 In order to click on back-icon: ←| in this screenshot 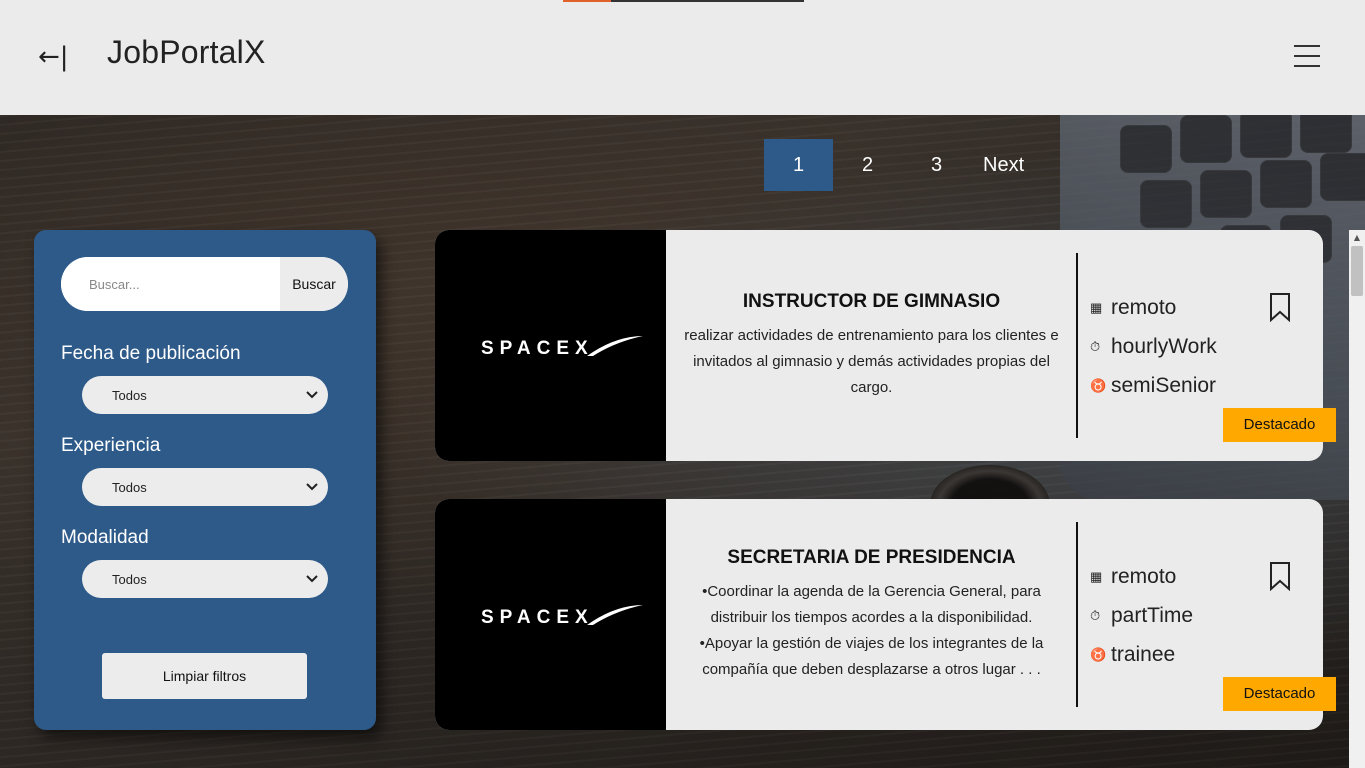, I will do `click(55, 57)`.